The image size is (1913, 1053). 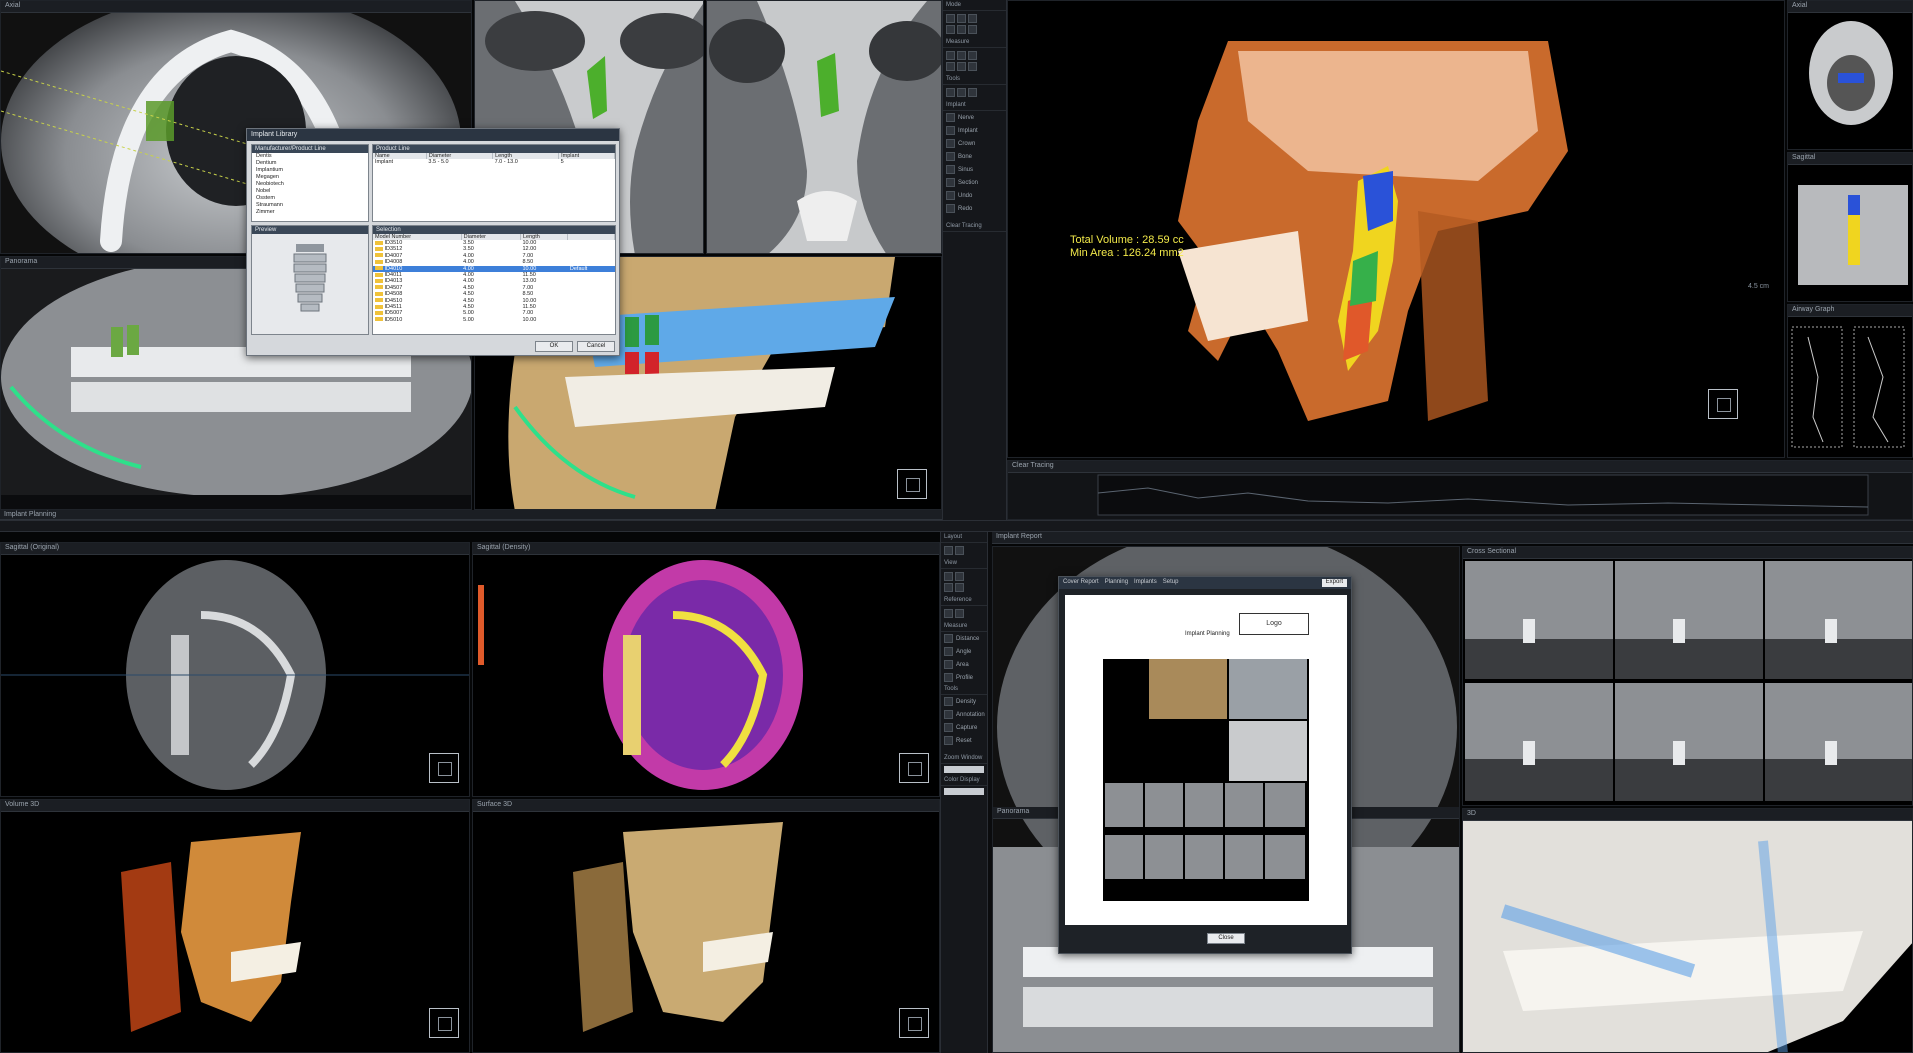 I want to click on tree-item: Neobiotech, so click(x=310, y=184).